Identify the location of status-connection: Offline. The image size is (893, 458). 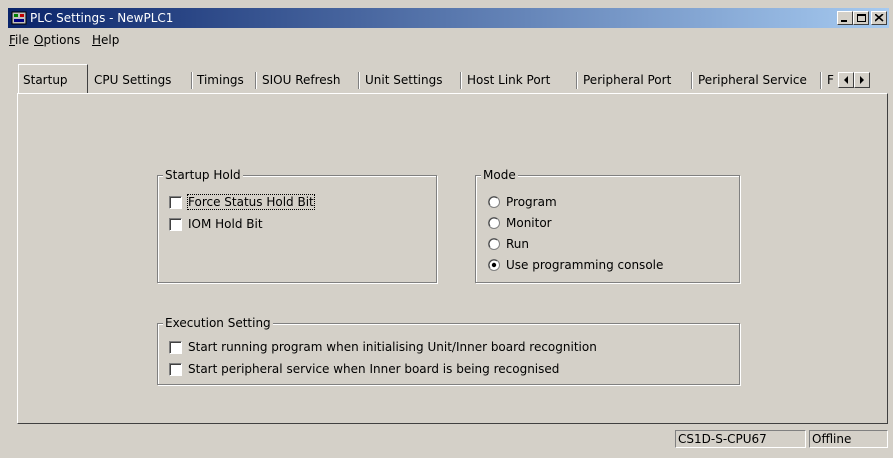
(848, 439).